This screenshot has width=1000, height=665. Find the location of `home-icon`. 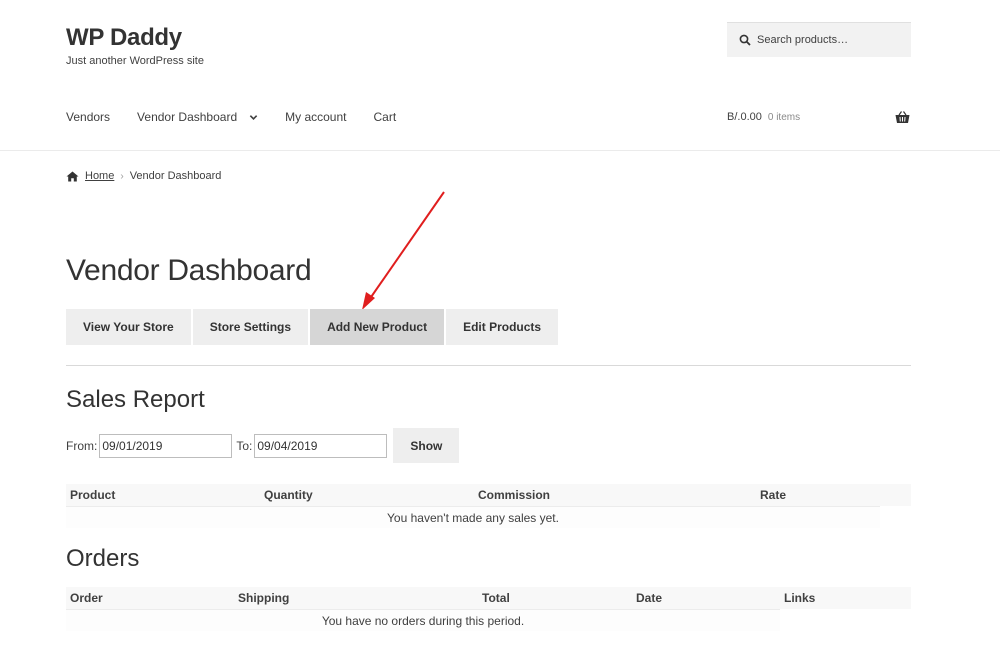

home-icon is located at coordinates (72, 176).